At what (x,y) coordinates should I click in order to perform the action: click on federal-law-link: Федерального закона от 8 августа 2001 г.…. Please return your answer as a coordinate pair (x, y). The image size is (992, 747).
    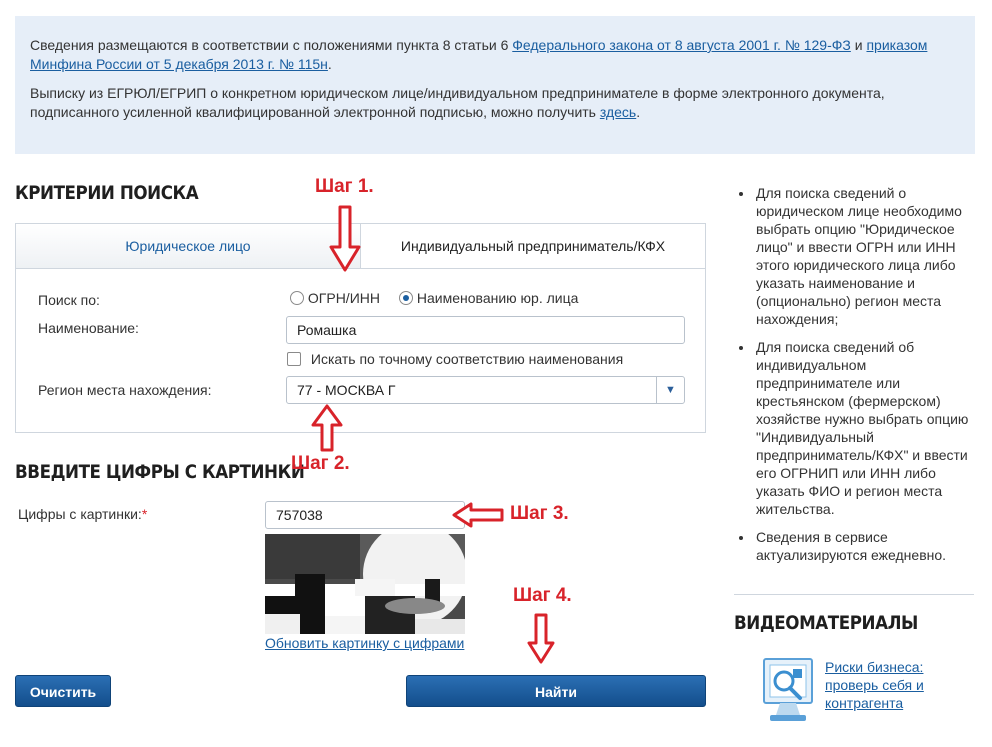
    Looking at the image, I should click on (681, 45).